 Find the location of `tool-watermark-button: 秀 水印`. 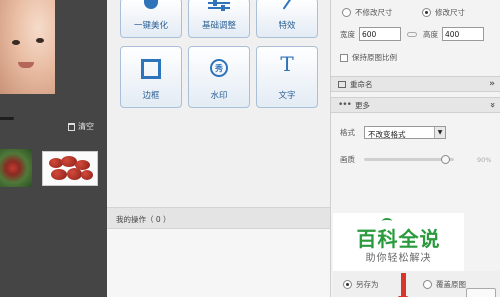

tool-watermark-button: 秀 水印 is located at coordinates (219, 77).